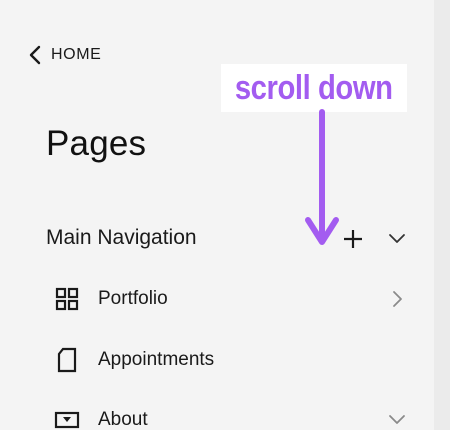  I want to click on scroll-down-annotation: scroll down, so click(314, 88).